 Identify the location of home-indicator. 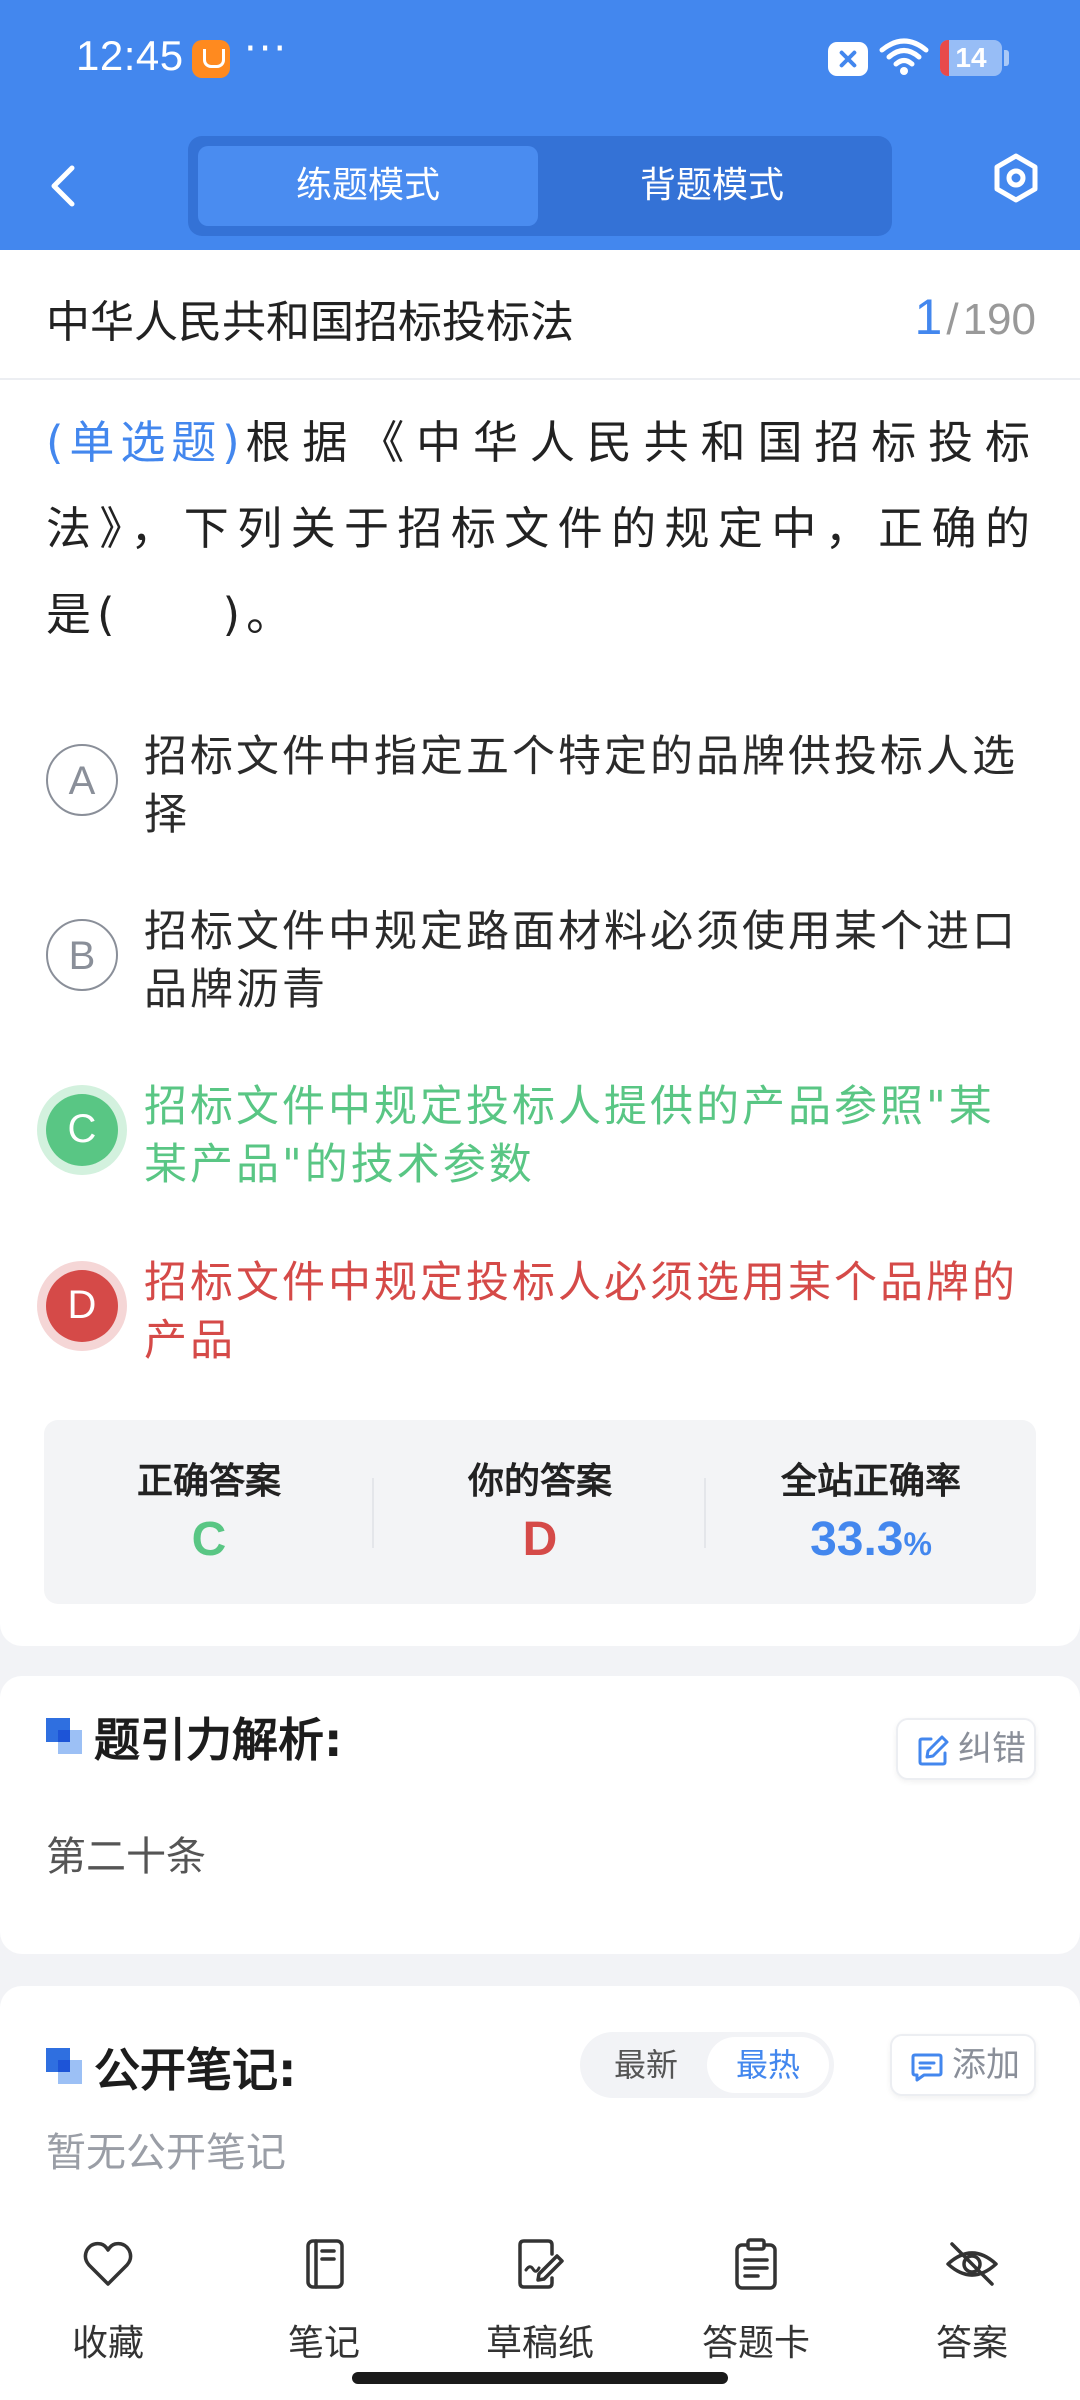
(540, 2378).